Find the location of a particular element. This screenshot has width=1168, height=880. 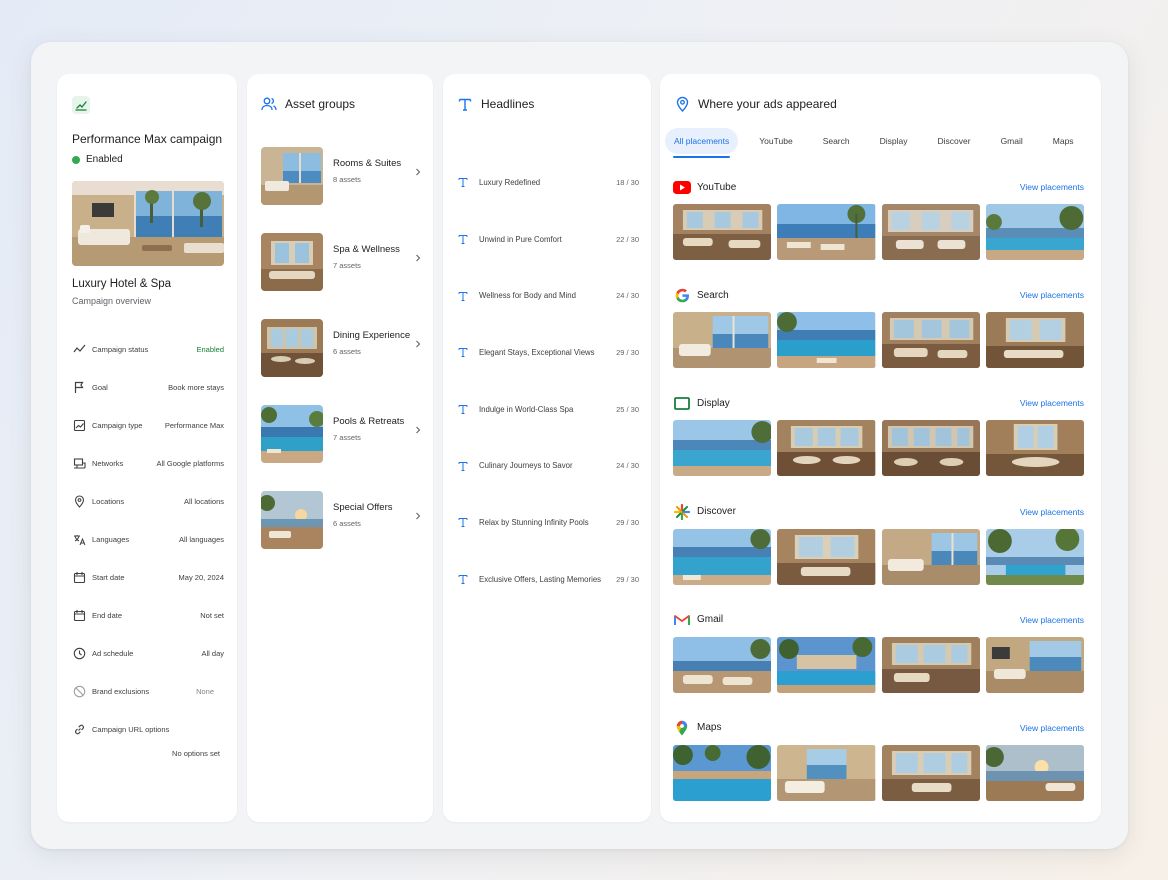

setting-label: Networks is located at coordinates (108, 463).